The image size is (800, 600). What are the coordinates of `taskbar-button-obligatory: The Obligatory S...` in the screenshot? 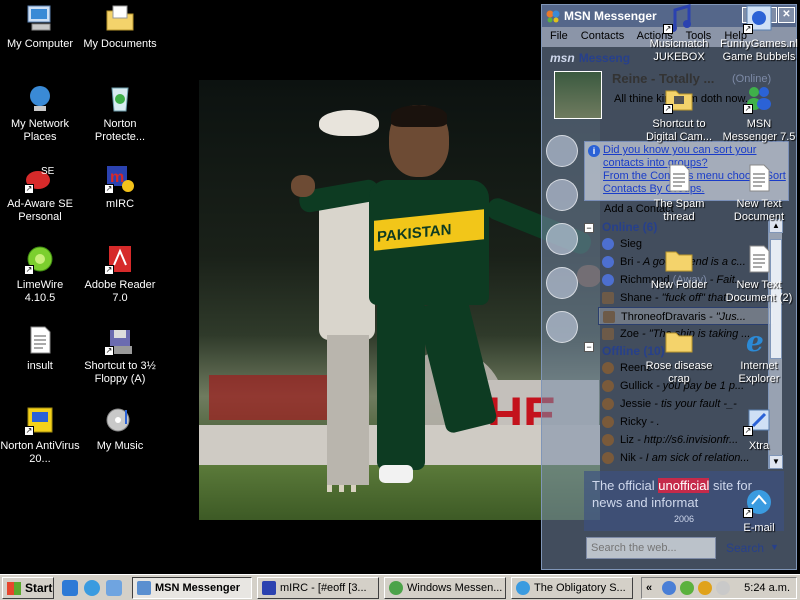 It's located at (572, 588).